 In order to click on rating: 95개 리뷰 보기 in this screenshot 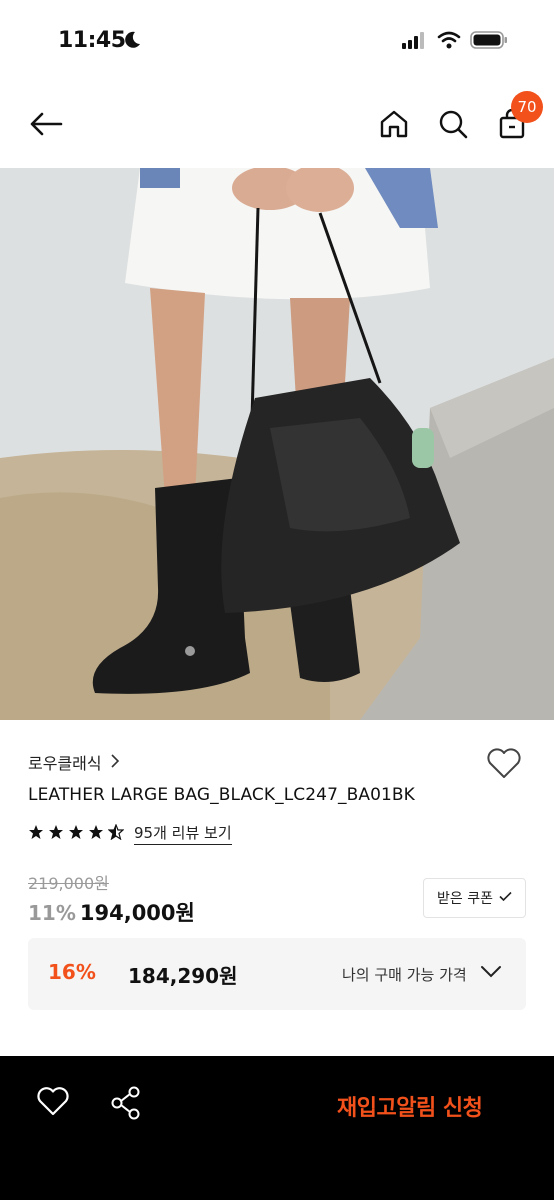, I will do `click(130, 833)`.